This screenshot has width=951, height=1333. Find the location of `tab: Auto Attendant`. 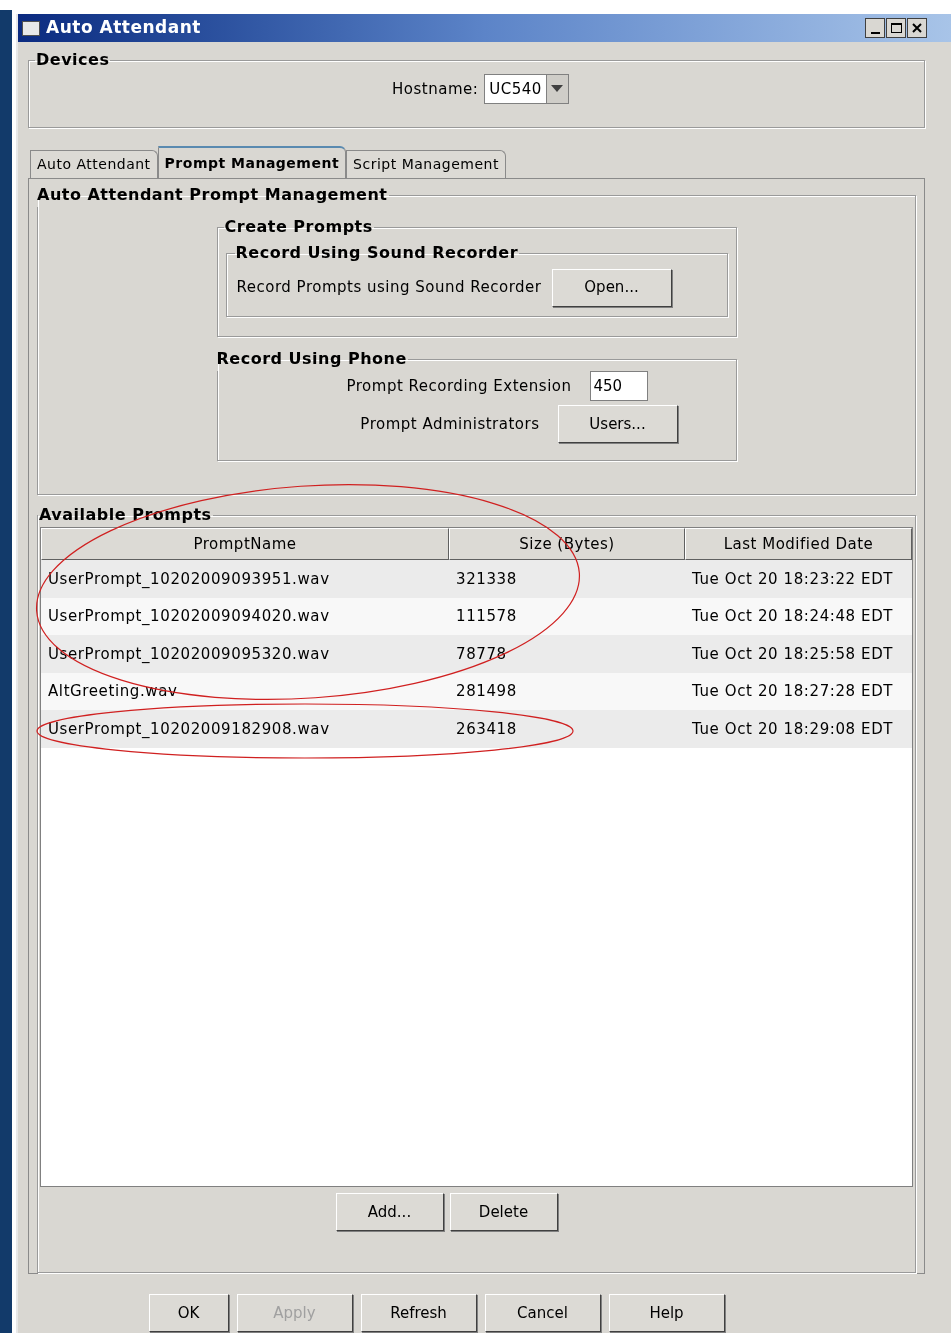

tab: Auto Attendant is located at coordinates (94, 164).